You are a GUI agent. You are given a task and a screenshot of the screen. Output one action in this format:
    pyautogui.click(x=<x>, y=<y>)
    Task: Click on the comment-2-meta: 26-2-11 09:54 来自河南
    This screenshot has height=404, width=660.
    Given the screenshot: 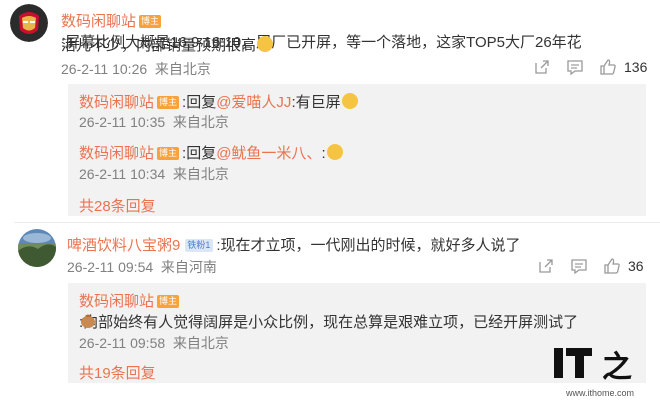 What is the action you would take?
    pyautogui.click(x=142, y=267)
    